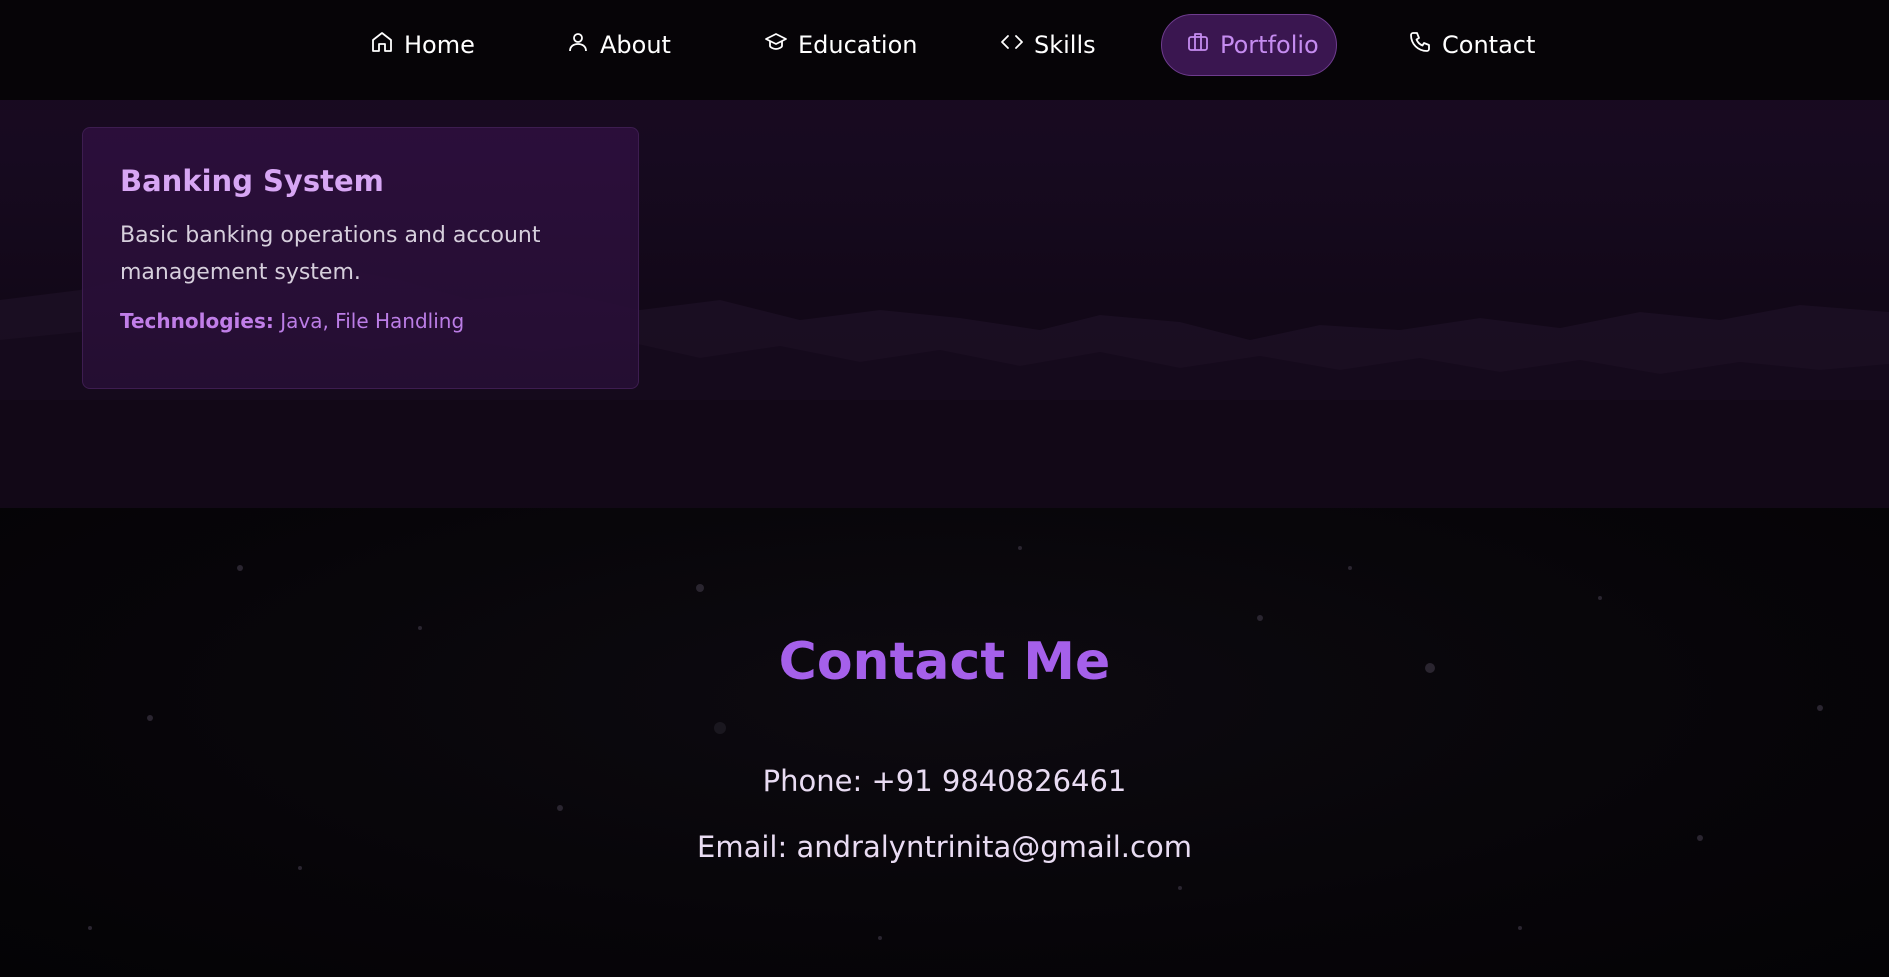  Describe the element at coordinates (1198, 45) in the screenshot. I see `briefcase-icon` at that location.